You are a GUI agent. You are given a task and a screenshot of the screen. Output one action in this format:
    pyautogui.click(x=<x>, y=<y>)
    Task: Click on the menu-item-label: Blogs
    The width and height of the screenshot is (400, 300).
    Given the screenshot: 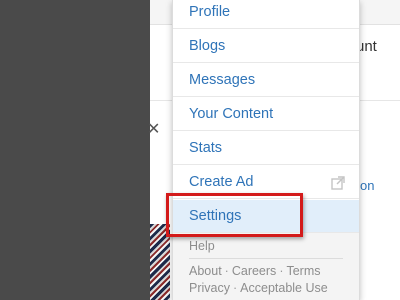 What is the action you would take?
    pyautogui.click(x=207, y=46)
    